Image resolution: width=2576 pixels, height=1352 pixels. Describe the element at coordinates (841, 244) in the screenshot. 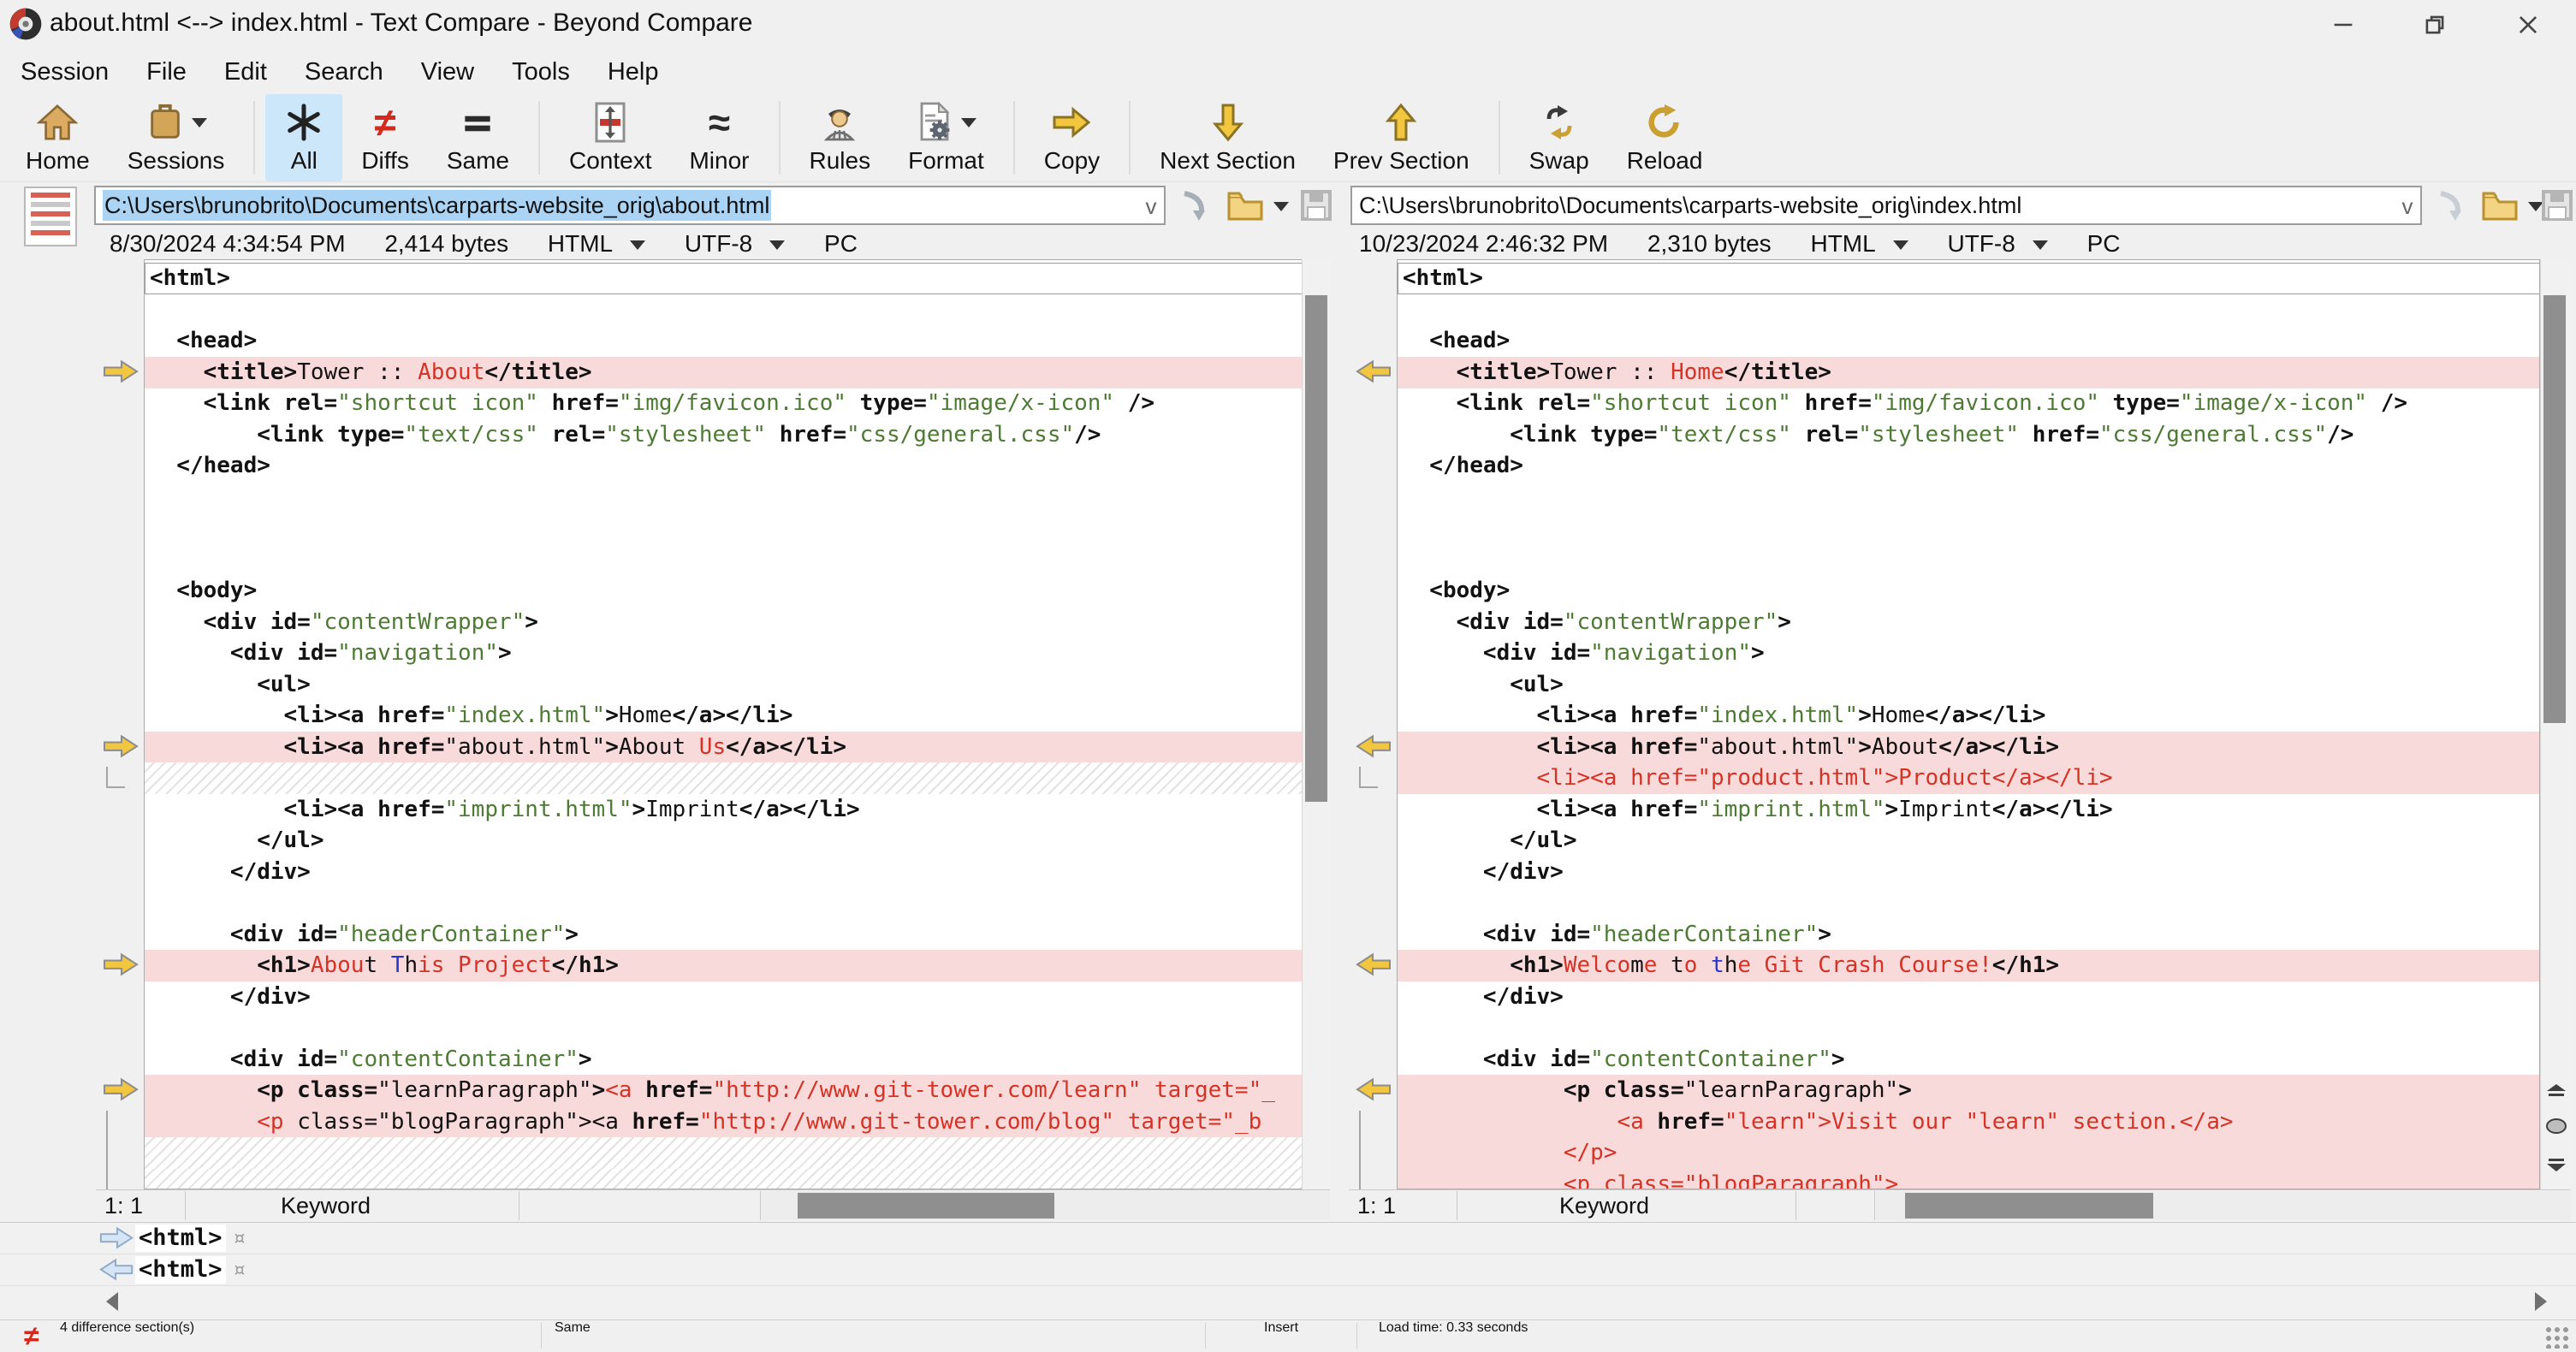

I see `left-lineending-select: PC` at that location.